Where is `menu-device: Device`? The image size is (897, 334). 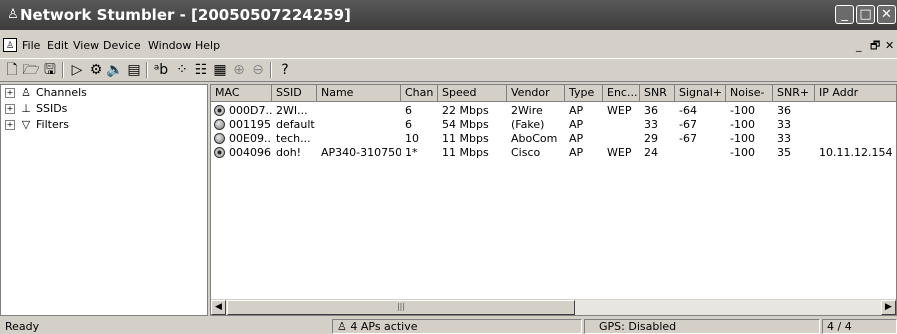
menu-device: Device is located at coordinates (122, 46).